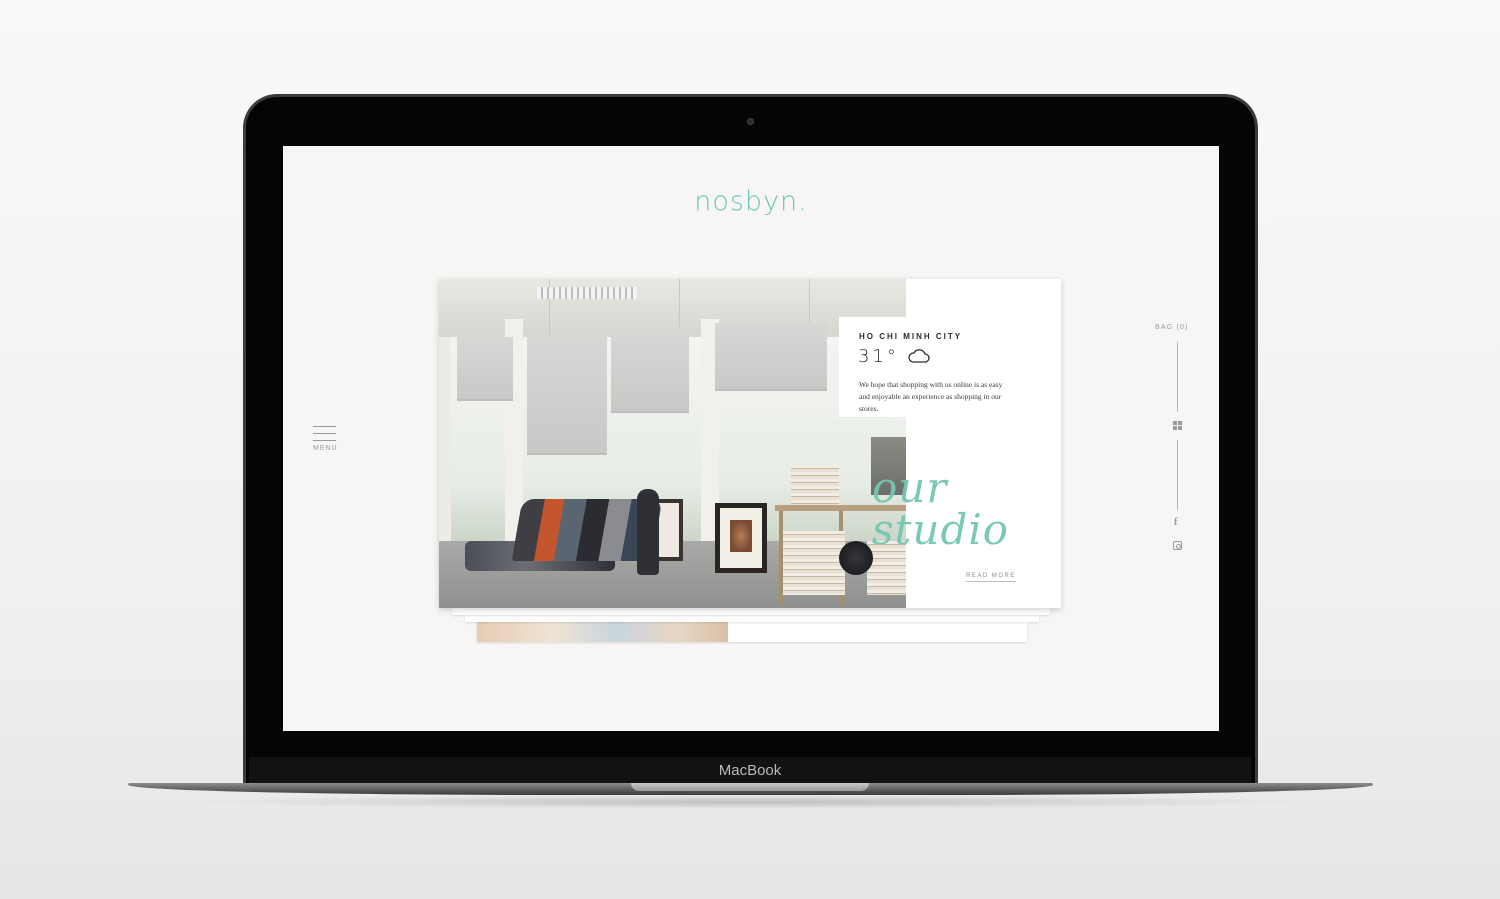 The width and height of the screenshot is (1500, 899). I want to click on camera-icon, so click(750, 121).